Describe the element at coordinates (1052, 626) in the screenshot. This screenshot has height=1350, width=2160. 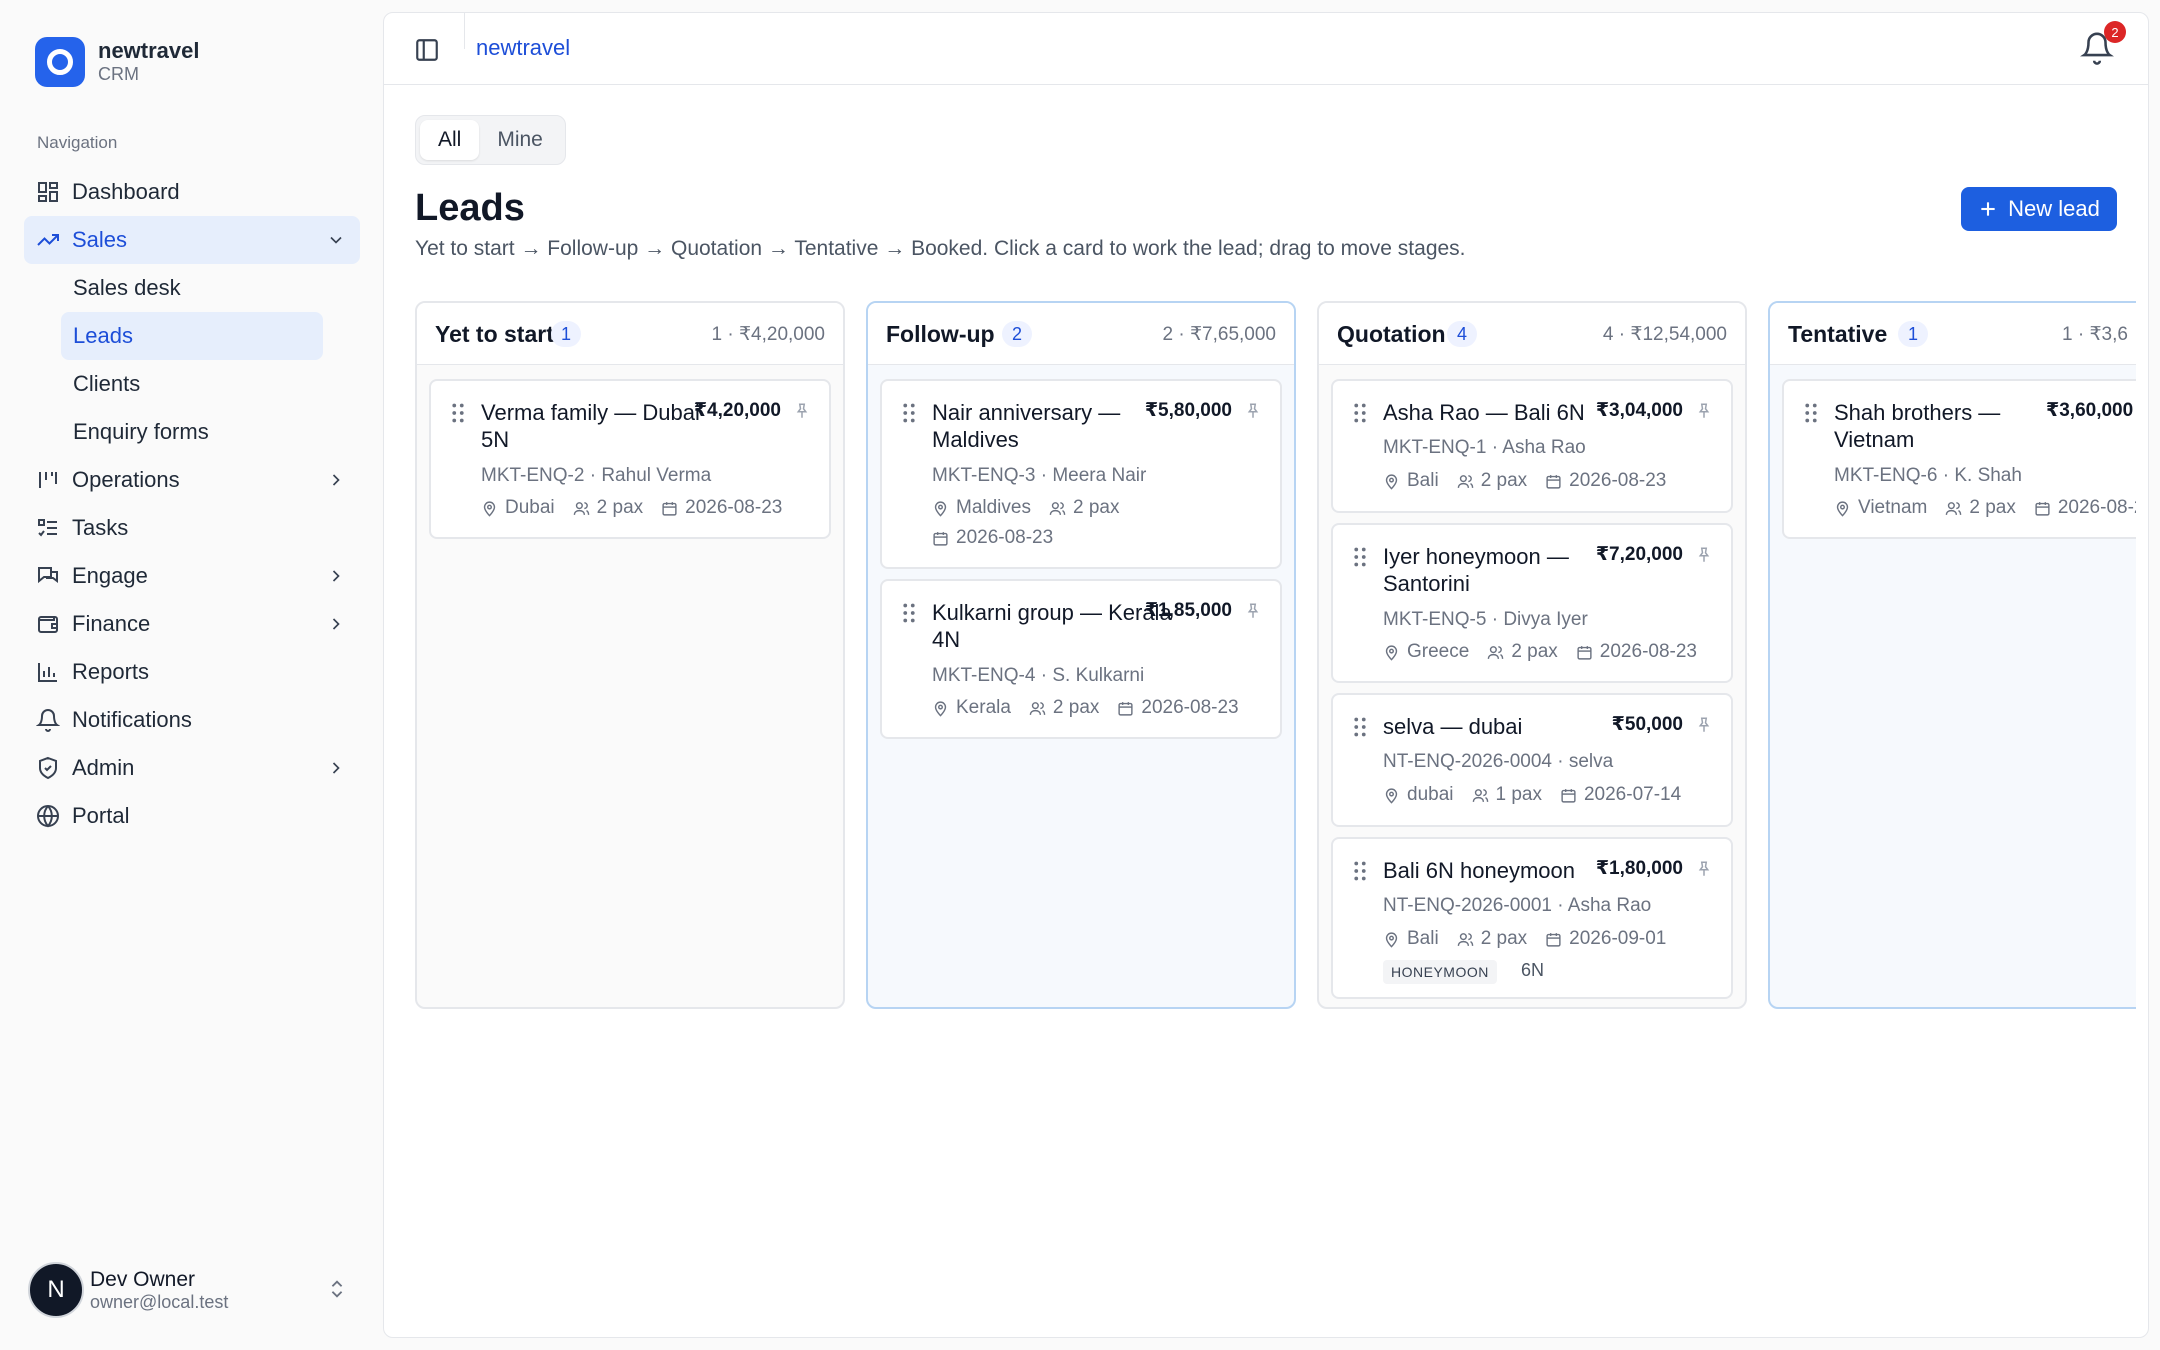
I see `lead-title: Kulkarni group — Kerala 4N` at that location.